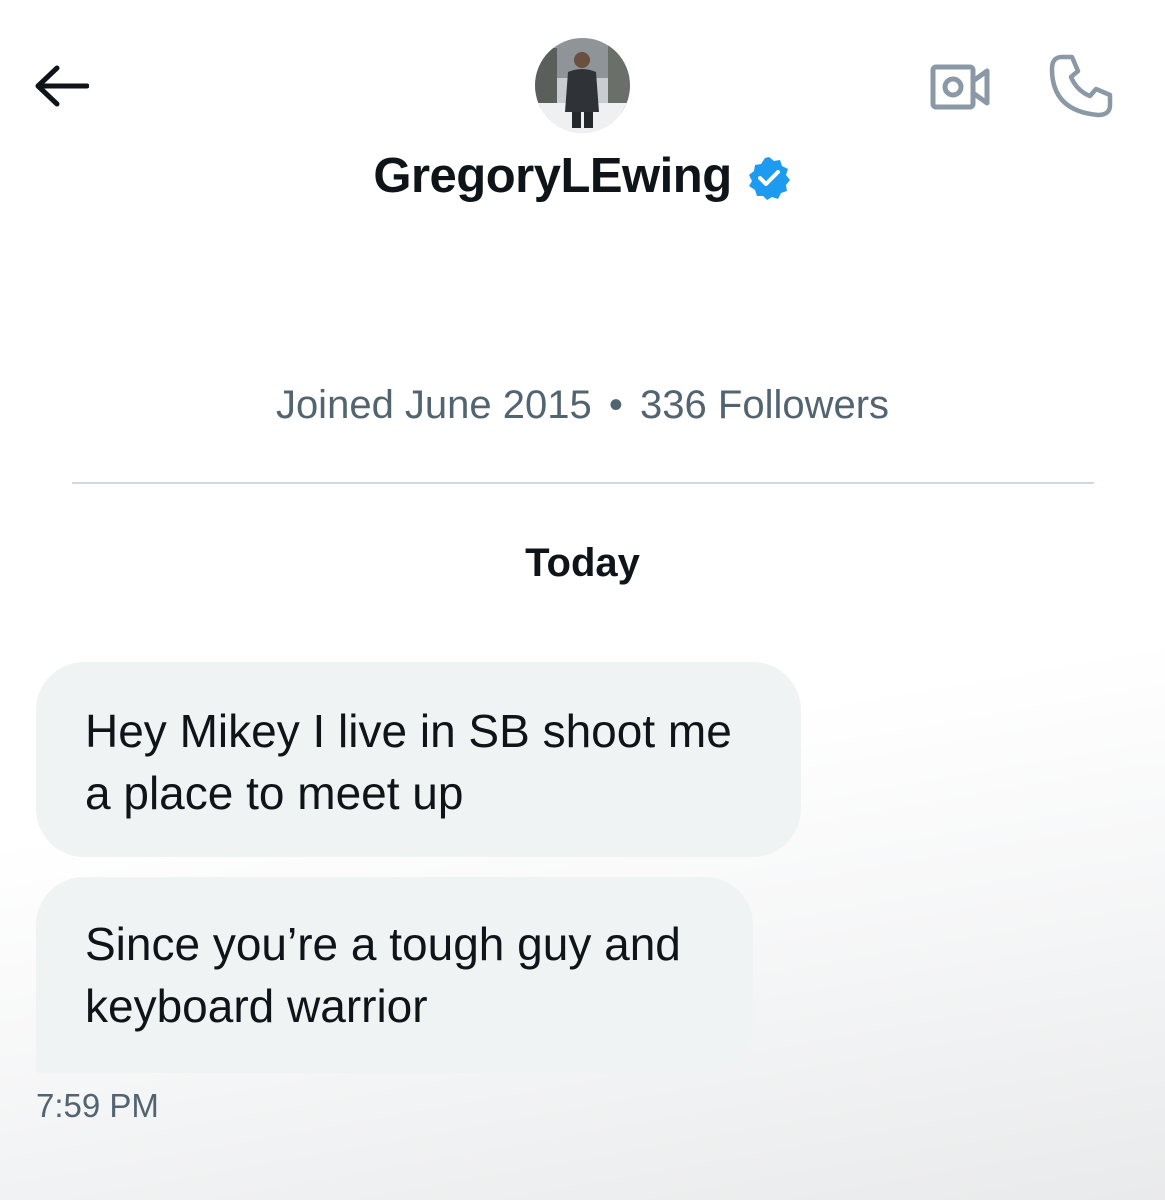  I want to click on profile-name-row: GregoryLEwing, so click(582, 176).